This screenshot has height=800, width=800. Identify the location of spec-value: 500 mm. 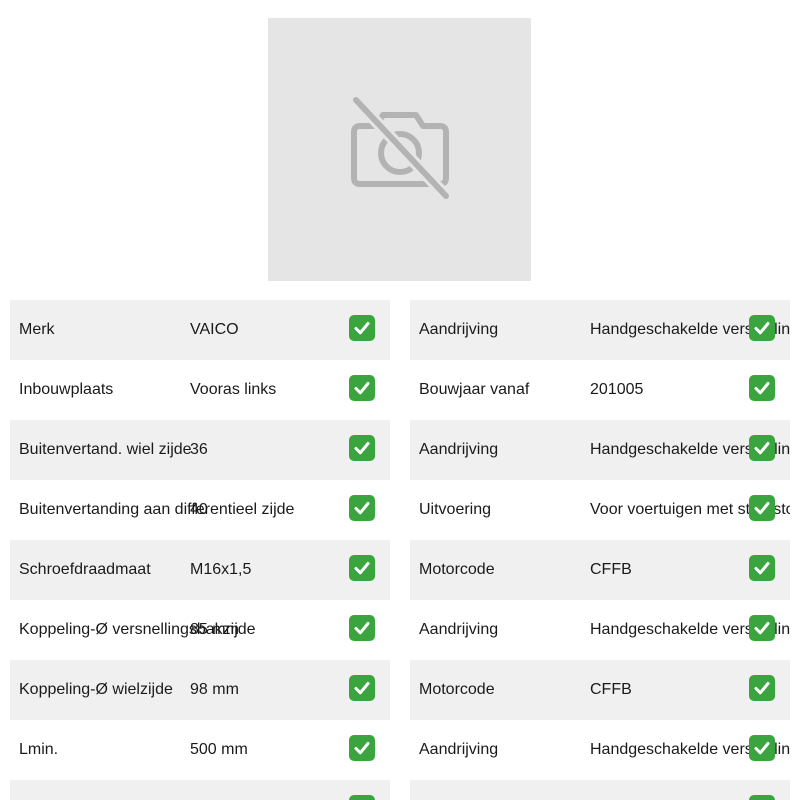
(219, 749).